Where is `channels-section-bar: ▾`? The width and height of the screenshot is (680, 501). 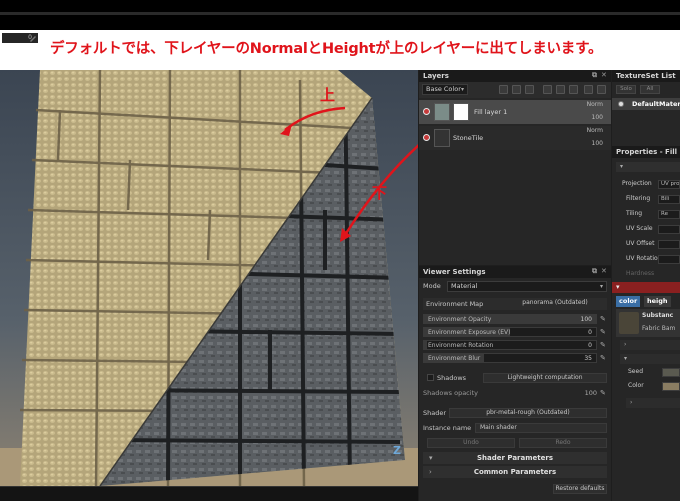
channels-section-bar: ▾ is located at coordinates (646, 287).